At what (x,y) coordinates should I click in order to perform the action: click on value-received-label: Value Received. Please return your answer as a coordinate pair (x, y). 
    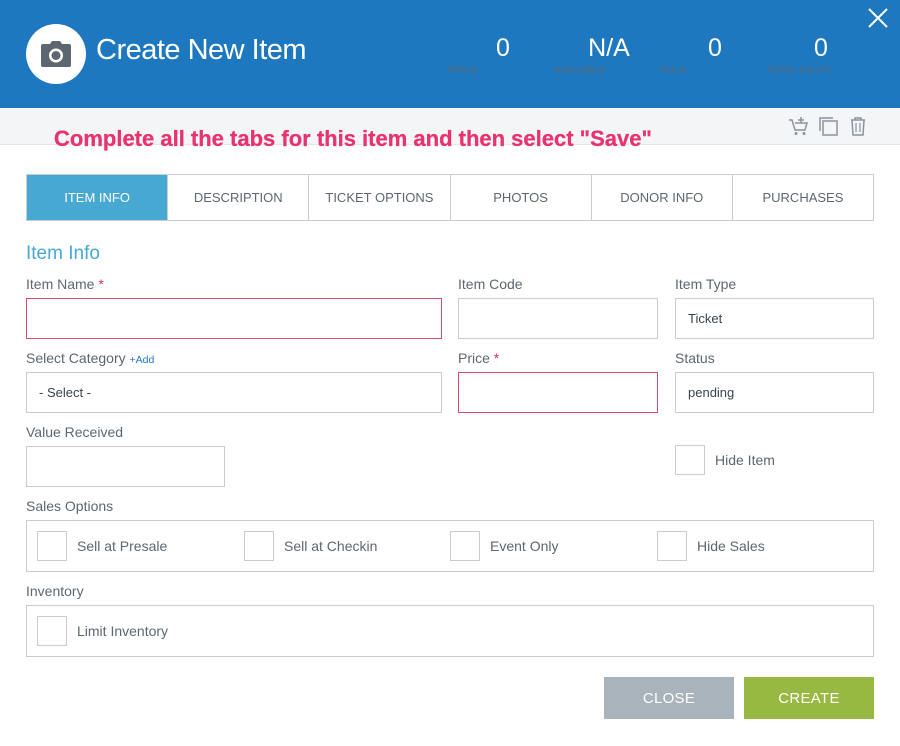
    Looking at the image, I should click on (75, 432).